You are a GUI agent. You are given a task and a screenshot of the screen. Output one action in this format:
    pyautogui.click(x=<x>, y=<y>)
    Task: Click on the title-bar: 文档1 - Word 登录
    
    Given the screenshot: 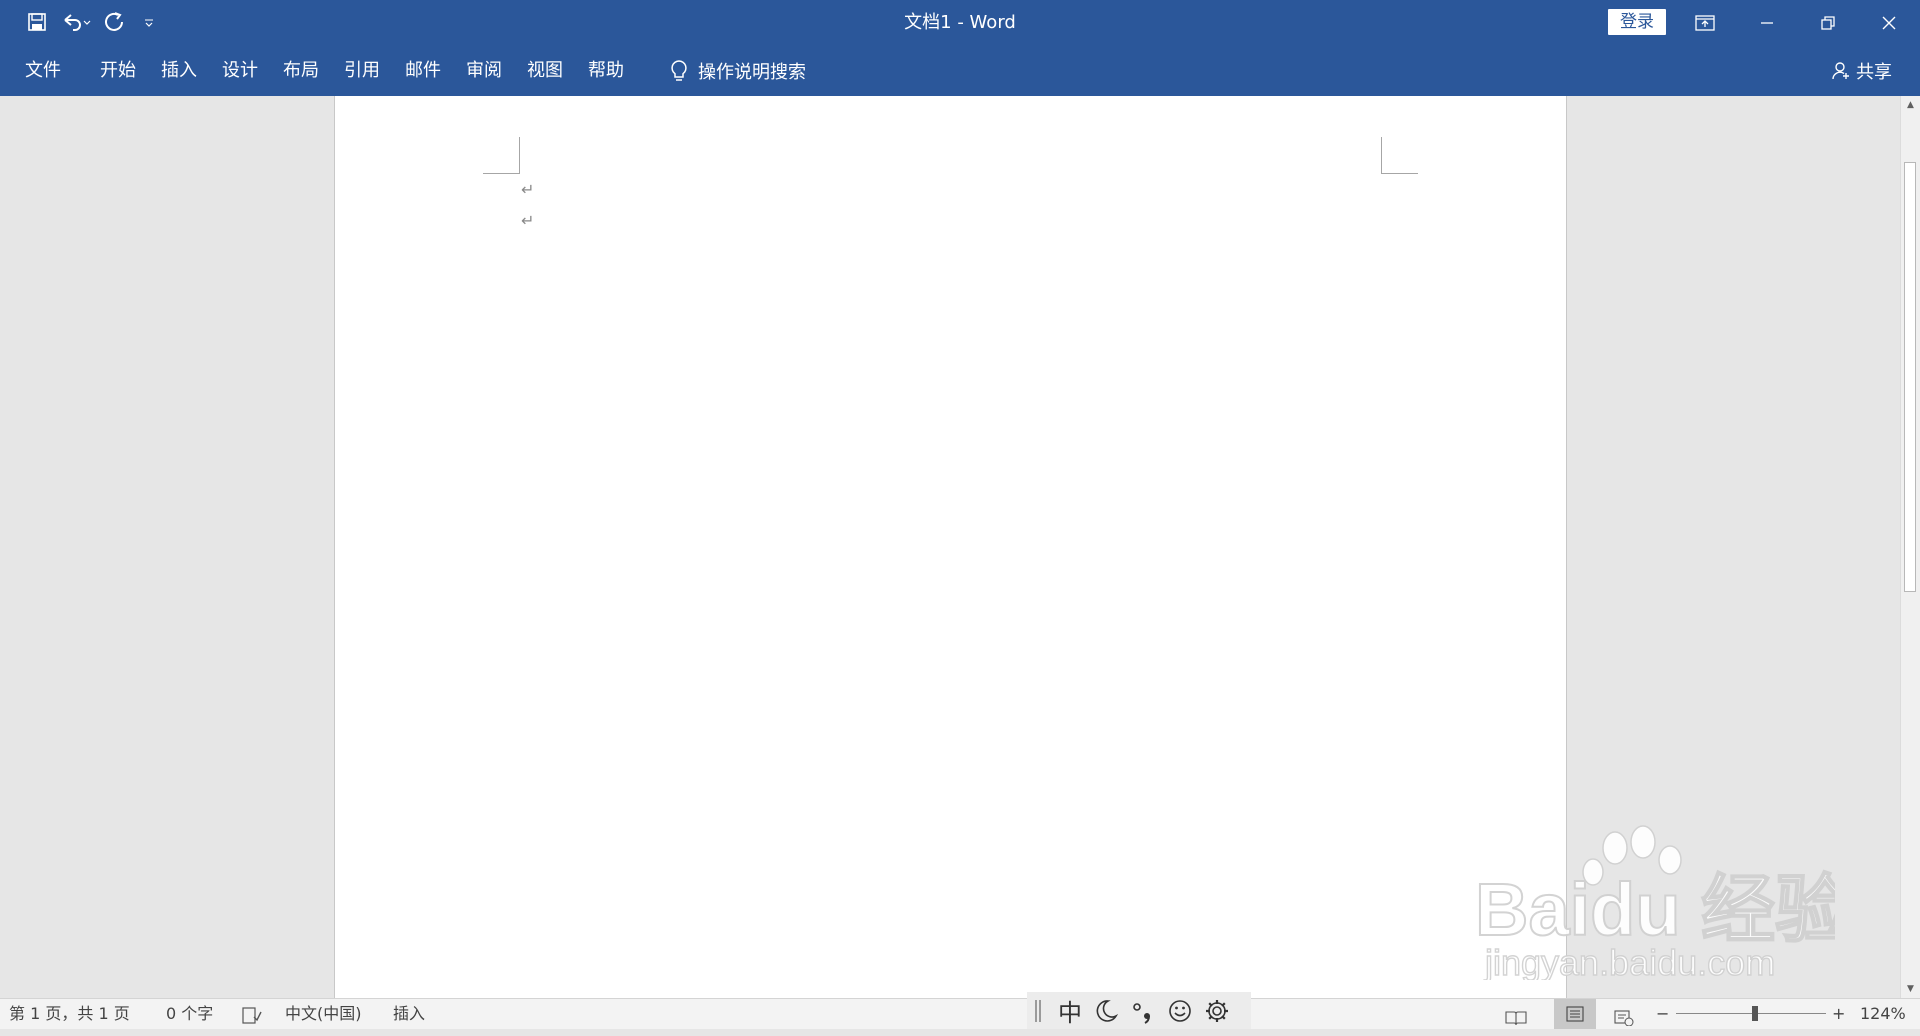 What is the action you would take?
    pyautogui.click(x=960, y=22)
    